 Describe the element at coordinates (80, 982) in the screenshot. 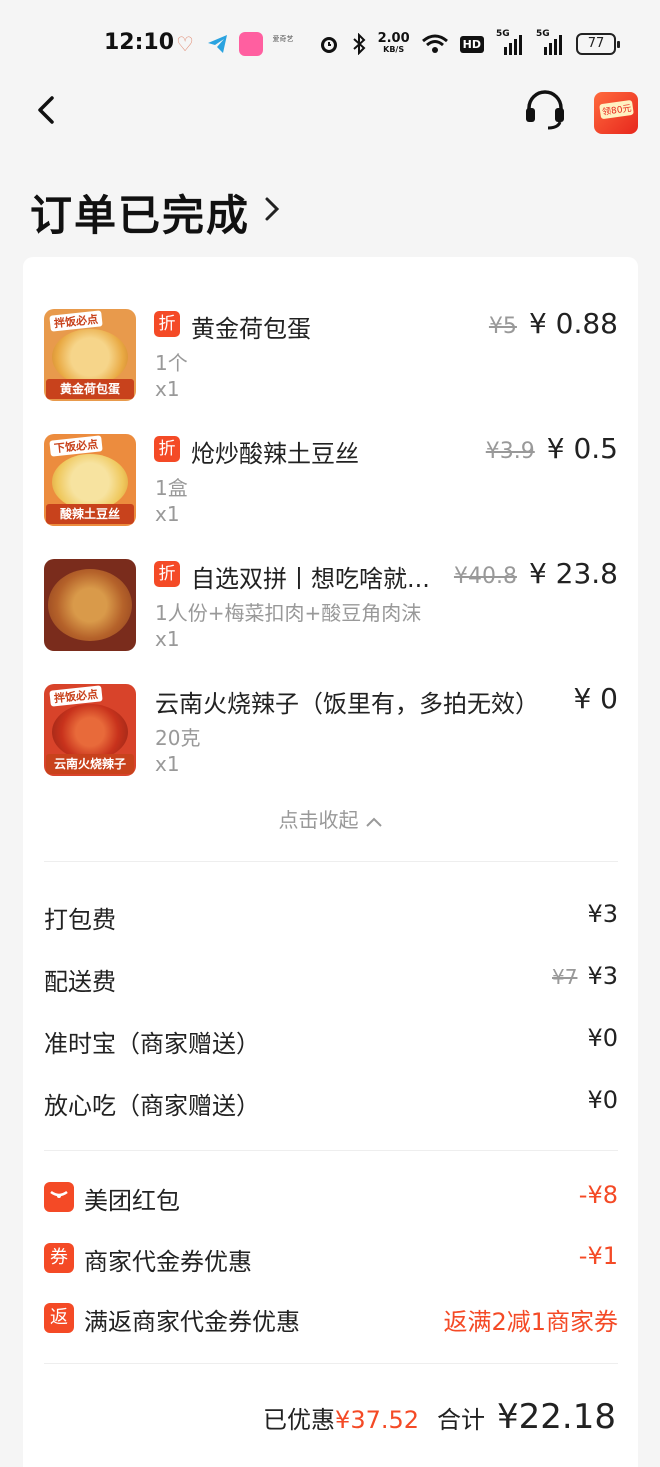

I see `fee-label: 配送费` at that location.